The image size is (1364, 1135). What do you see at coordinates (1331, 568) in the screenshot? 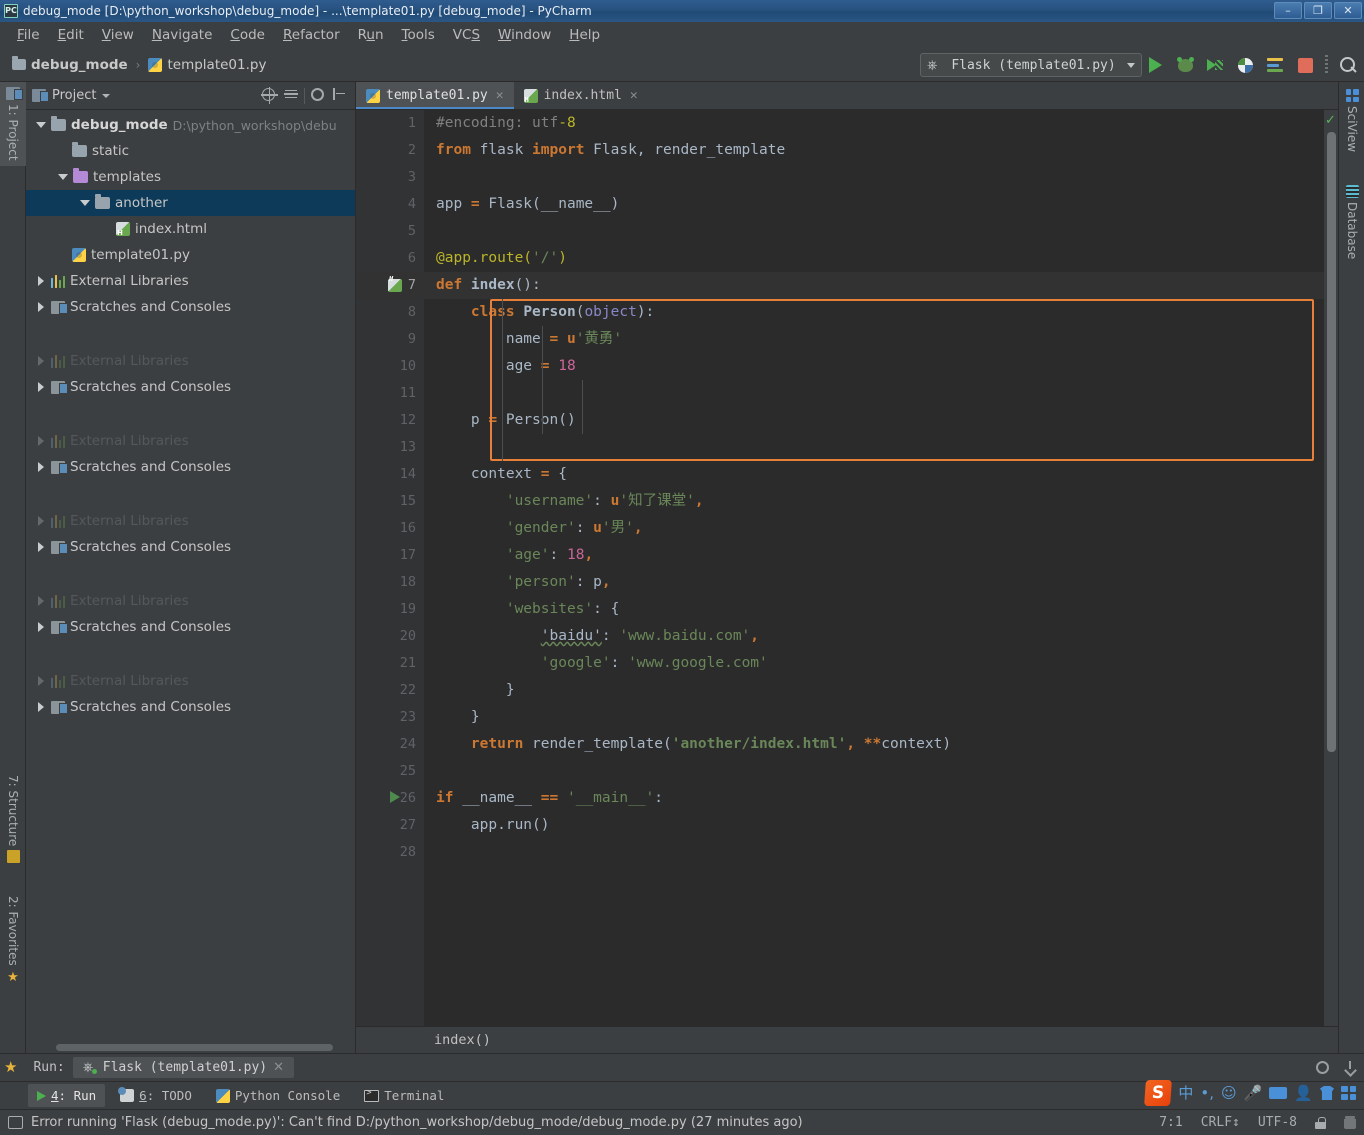
I see `editor-scrollbar: ✓` at bounding box center [1331, 568].